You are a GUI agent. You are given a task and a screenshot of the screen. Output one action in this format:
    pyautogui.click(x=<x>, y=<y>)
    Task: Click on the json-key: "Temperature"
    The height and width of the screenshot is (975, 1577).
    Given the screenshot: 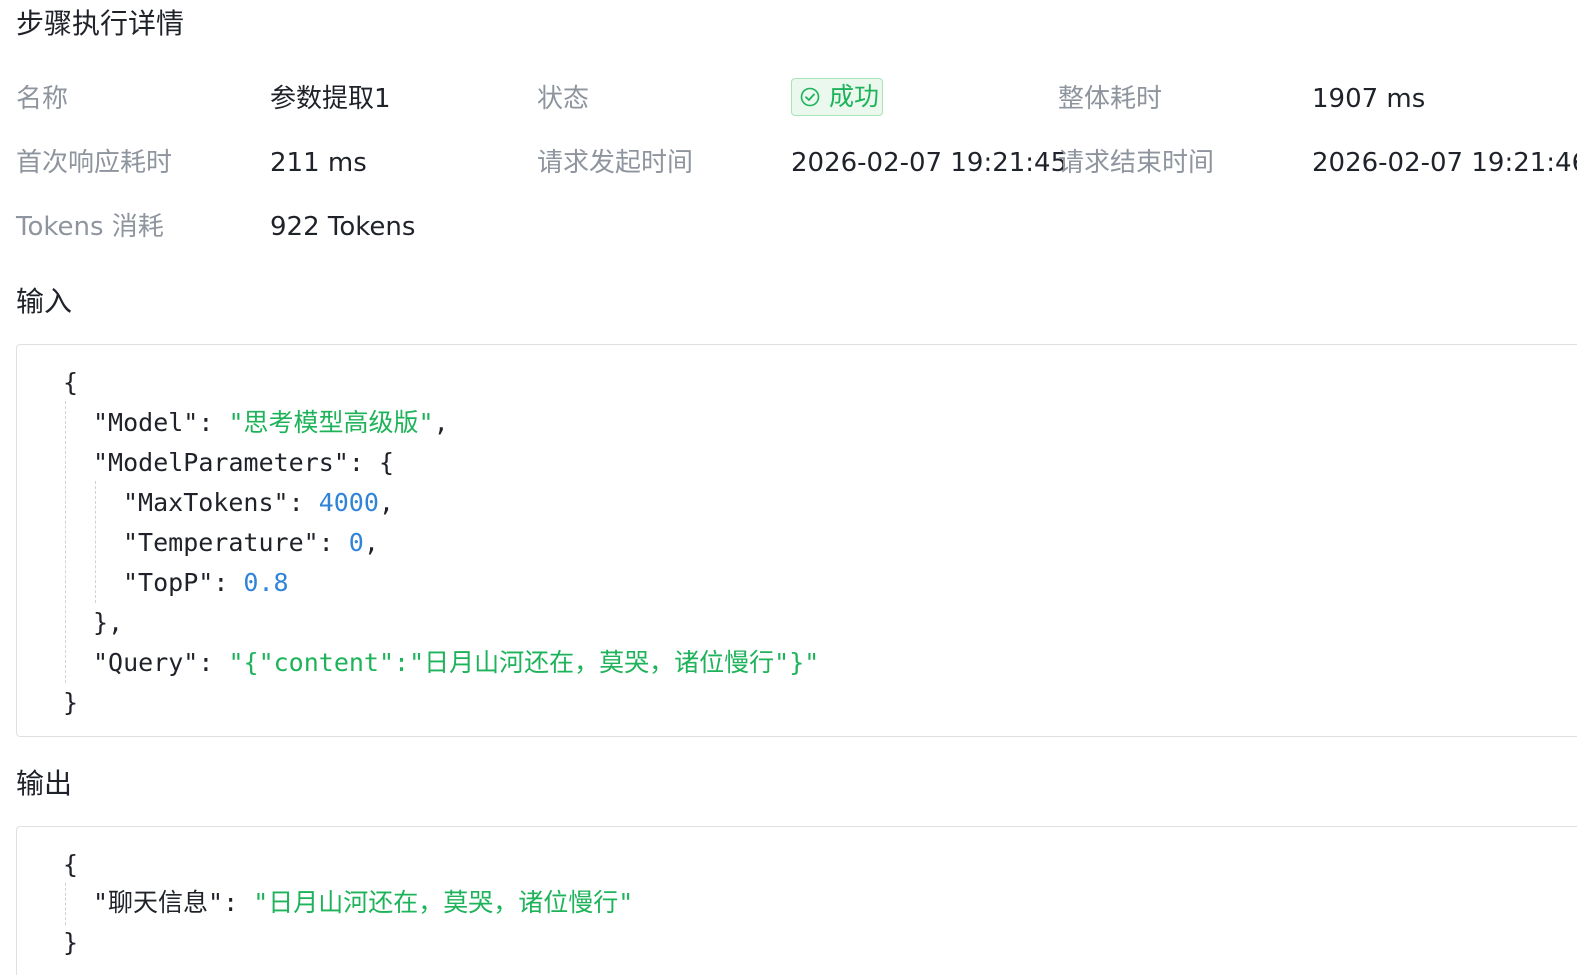 What is the action you would take?
    pyautogui.click(x=221, y=542)
    